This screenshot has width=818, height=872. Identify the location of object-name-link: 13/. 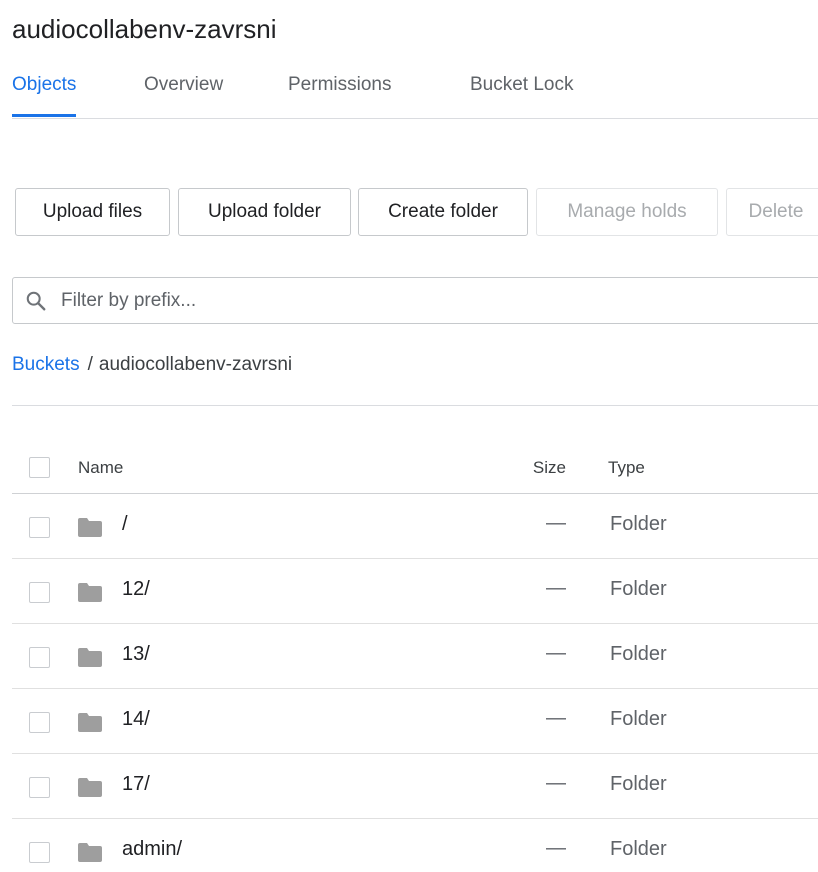
(136, 654).